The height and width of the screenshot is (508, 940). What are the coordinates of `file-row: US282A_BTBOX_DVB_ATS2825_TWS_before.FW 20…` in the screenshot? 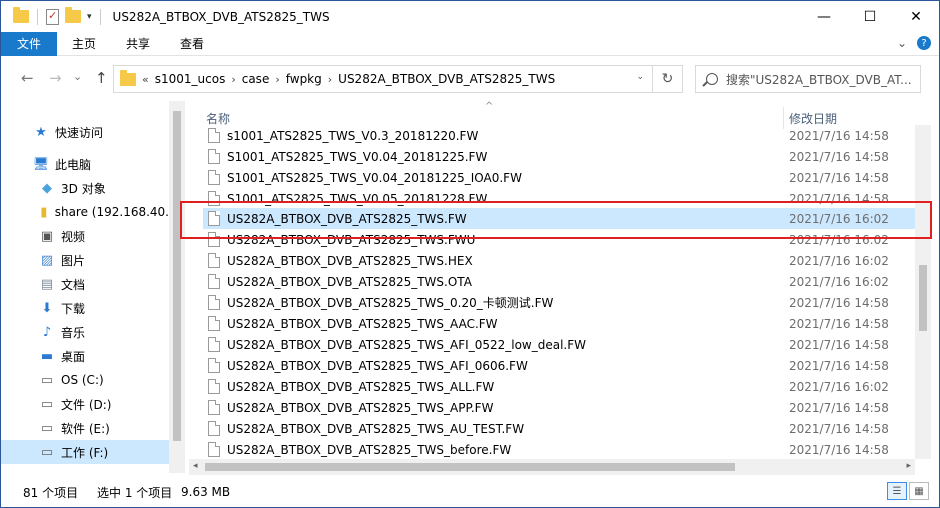 It's located at (559, 449).